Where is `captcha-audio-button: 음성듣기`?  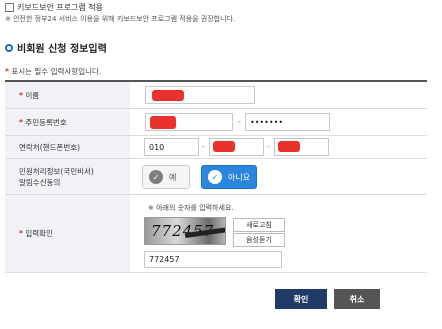
captcha-audio-button: 음성듣기 is located at coordinates (259, 240).